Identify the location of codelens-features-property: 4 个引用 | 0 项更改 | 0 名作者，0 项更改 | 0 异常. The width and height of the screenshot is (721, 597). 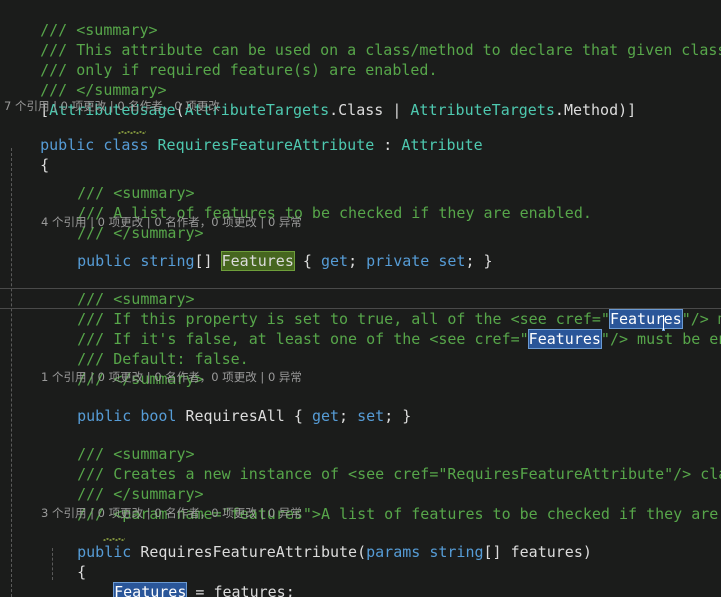
(171, 222).